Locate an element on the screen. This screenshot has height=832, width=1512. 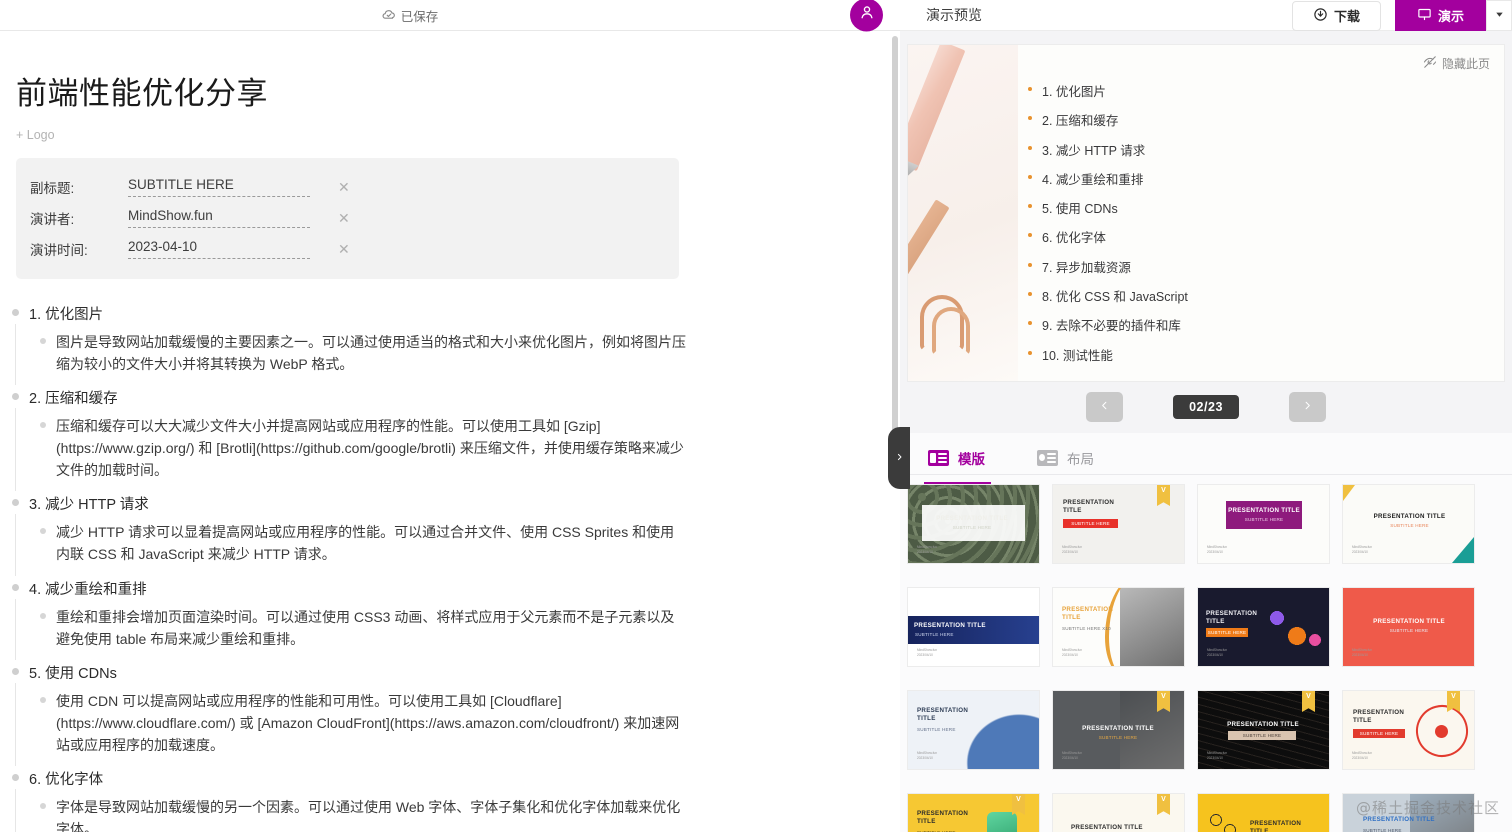
prev-slide-button is located at coordinates (1105, 407).